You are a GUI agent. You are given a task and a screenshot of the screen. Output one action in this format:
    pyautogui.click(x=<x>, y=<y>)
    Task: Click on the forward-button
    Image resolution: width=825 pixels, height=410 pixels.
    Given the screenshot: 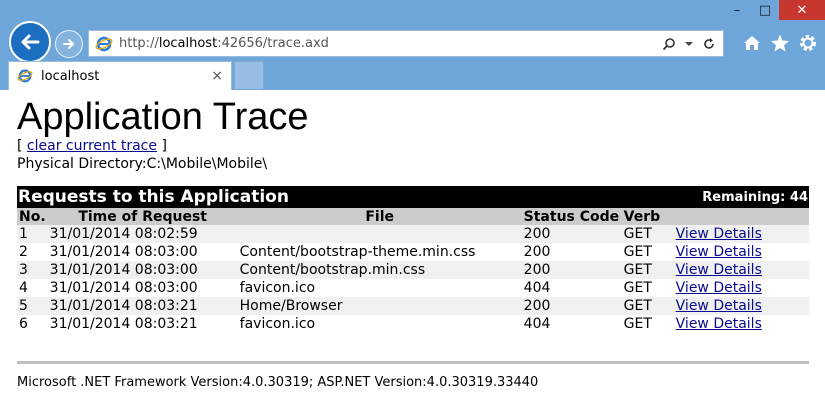 What is the action you would take?
    pyautogui.click(x=69, y=44)
    